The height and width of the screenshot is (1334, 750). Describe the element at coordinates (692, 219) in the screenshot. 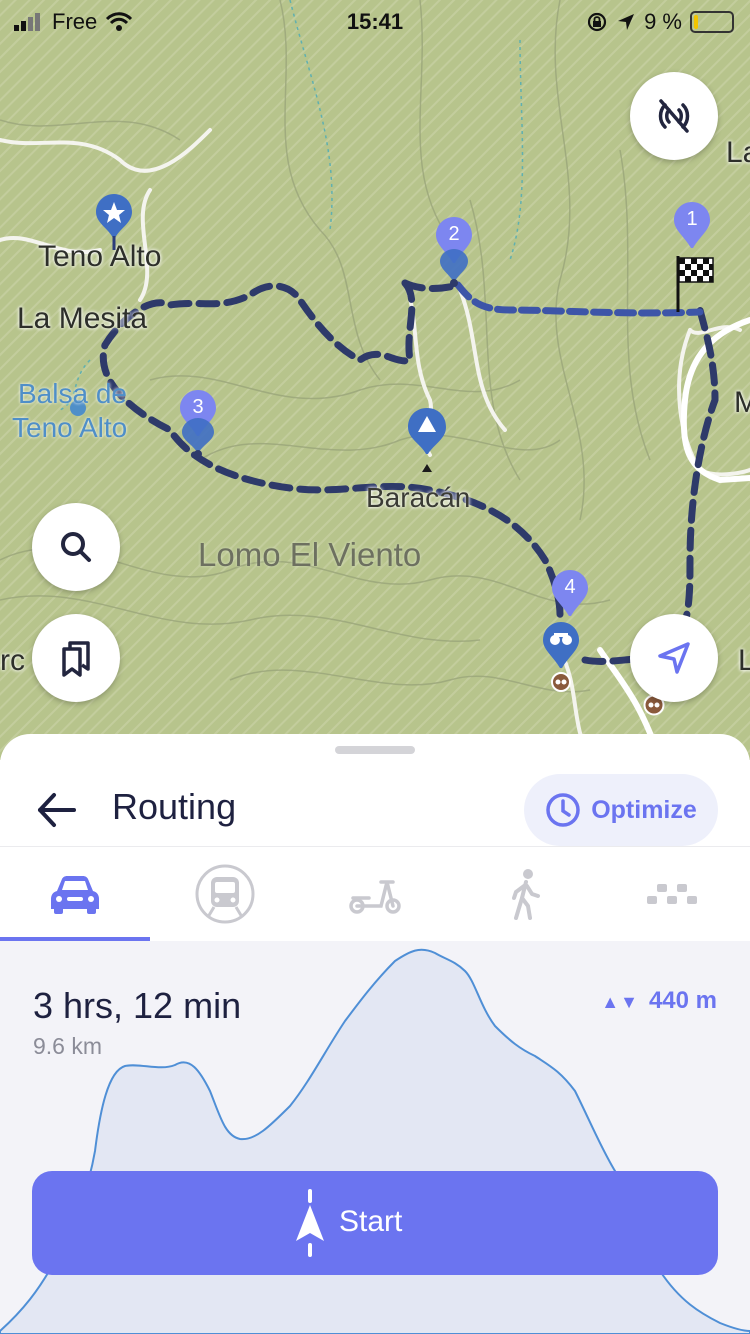

I see `waypoint-number: 1` at that location.